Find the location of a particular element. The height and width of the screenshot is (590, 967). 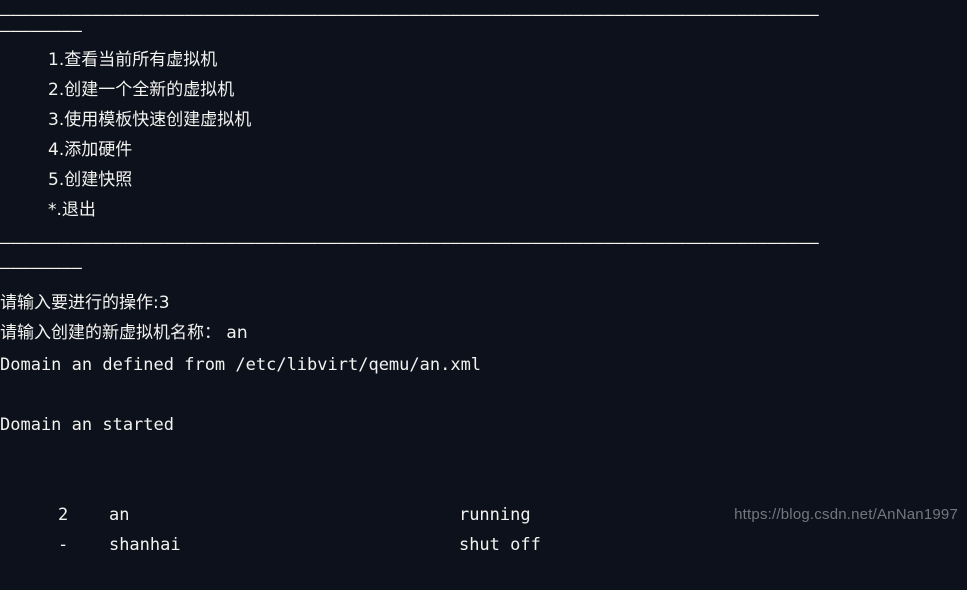

menu-item-create-snapshot: 5.创建快照 is located at coordinates (483, 180).